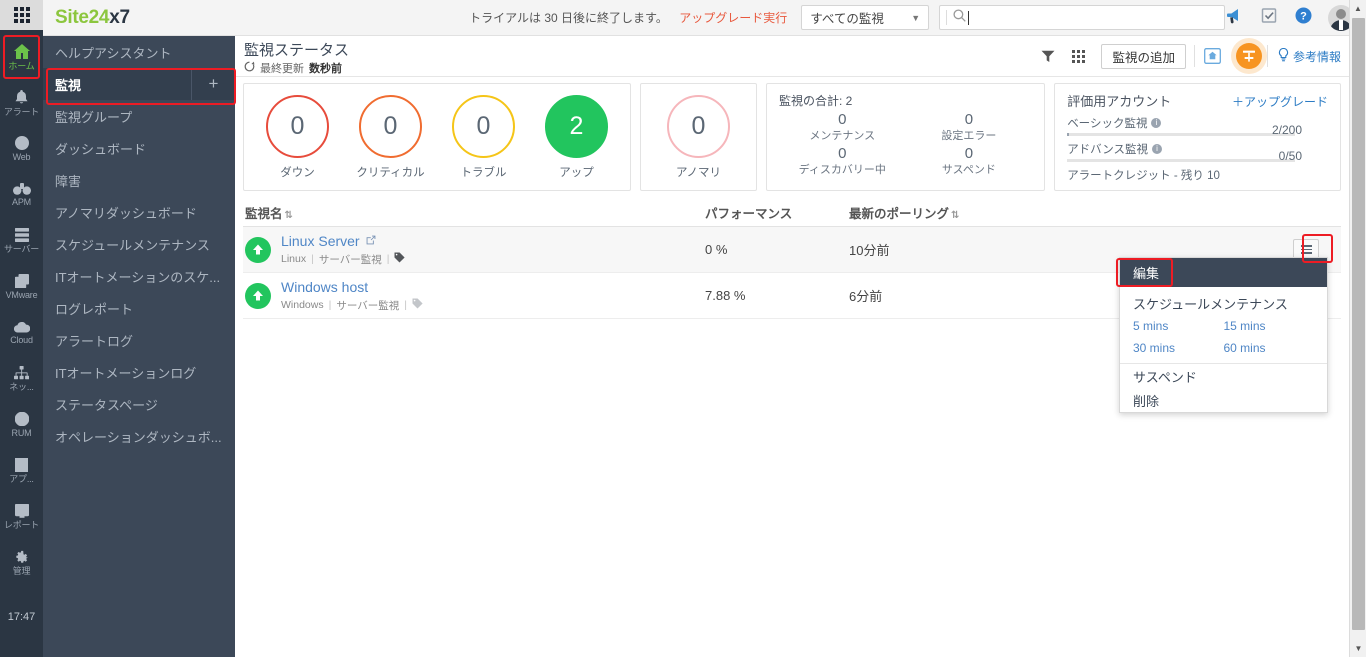 The width and height of the screenshot is (1366, 657). Describe the element at coordinates (249, 68) in the screenshot. I see `refresh-icon` at that location.